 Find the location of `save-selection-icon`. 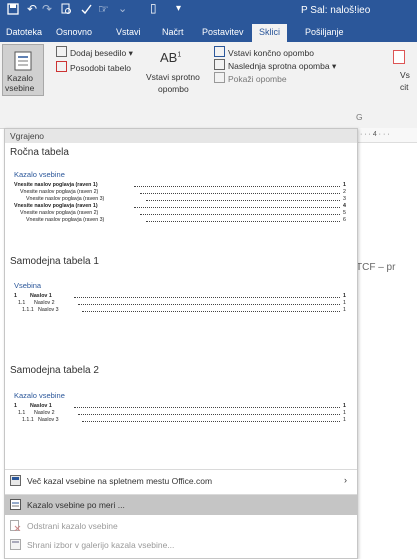

save-selection-icon is located at coordinates (15, 544).